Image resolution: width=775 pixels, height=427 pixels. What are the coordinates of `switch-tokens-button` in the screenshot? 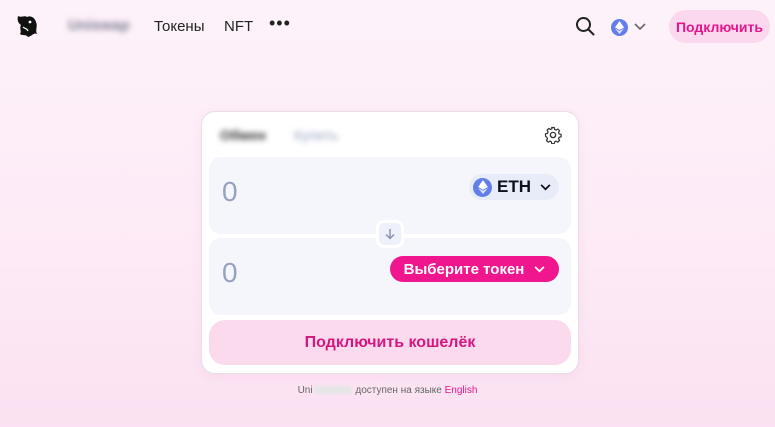 It's located at (390, 234).